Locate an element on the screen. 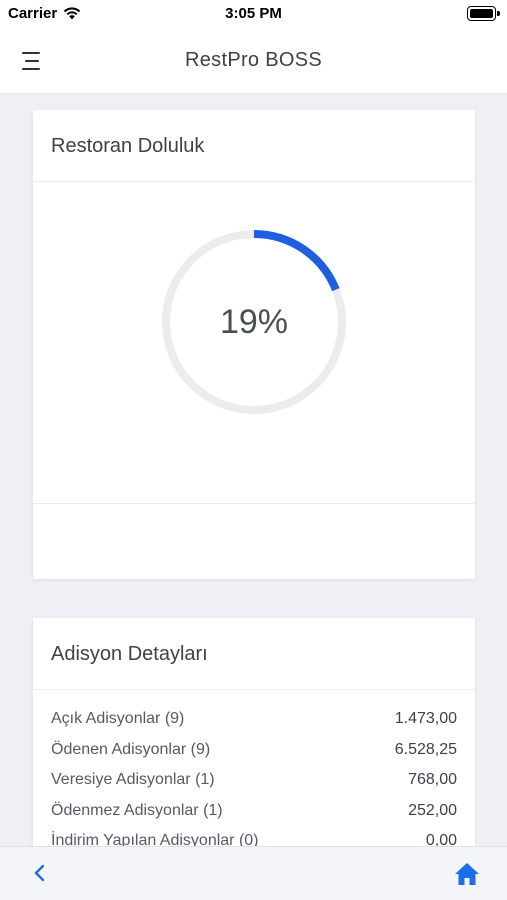 This screenshot has height=900, width=507. status-time: 3:05 PM is located at coordinates (253, 13).